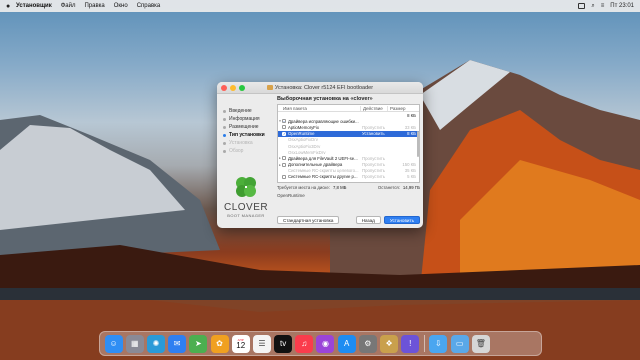 The height and width of the screenshot is (360, 640). What do you see at coordinates (582, 6) in the screenshot?
I see `airplay-icon` at bounding box center [582, 6].